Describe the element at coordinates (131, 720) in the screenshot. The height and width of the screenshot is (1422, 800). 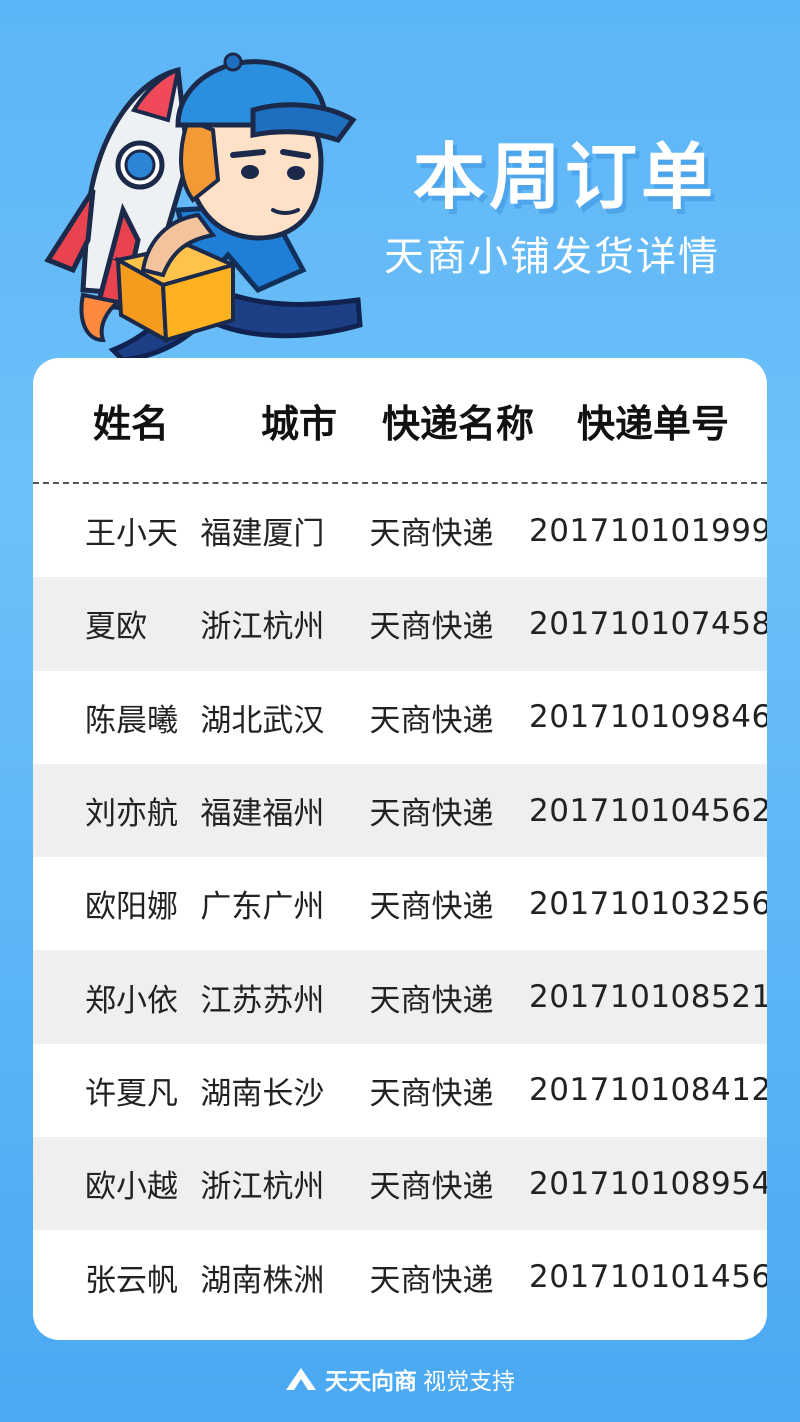
I see `cell-name: 陈晨曦` at that location.